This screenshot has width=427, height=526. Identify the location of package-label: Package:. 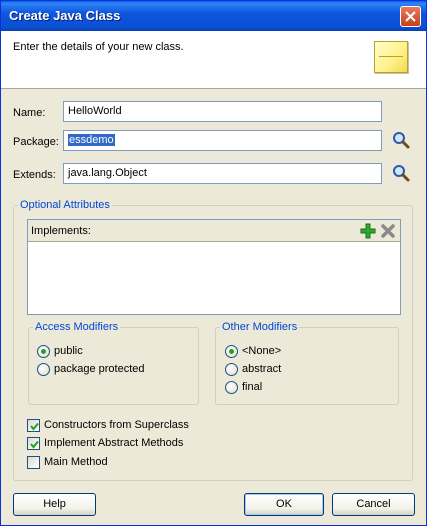
(36, 142).